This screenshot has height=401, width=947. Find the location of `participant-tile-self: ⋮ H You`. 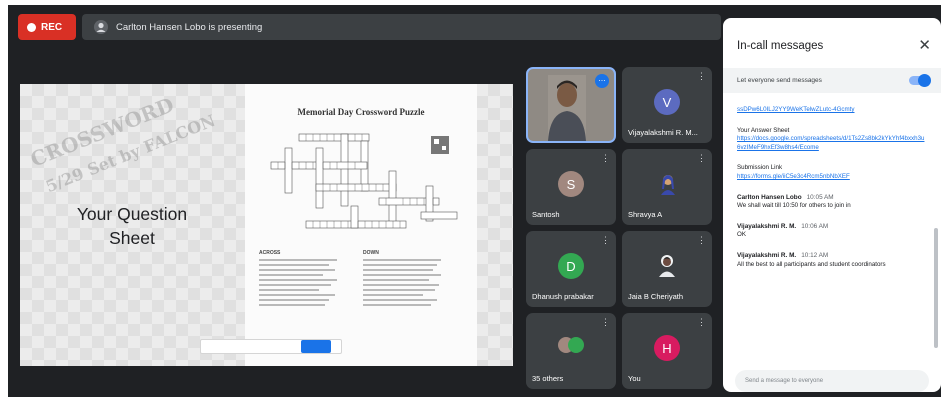

participant-tile-self: ⋮ H You is located at coordinates (667, 351).